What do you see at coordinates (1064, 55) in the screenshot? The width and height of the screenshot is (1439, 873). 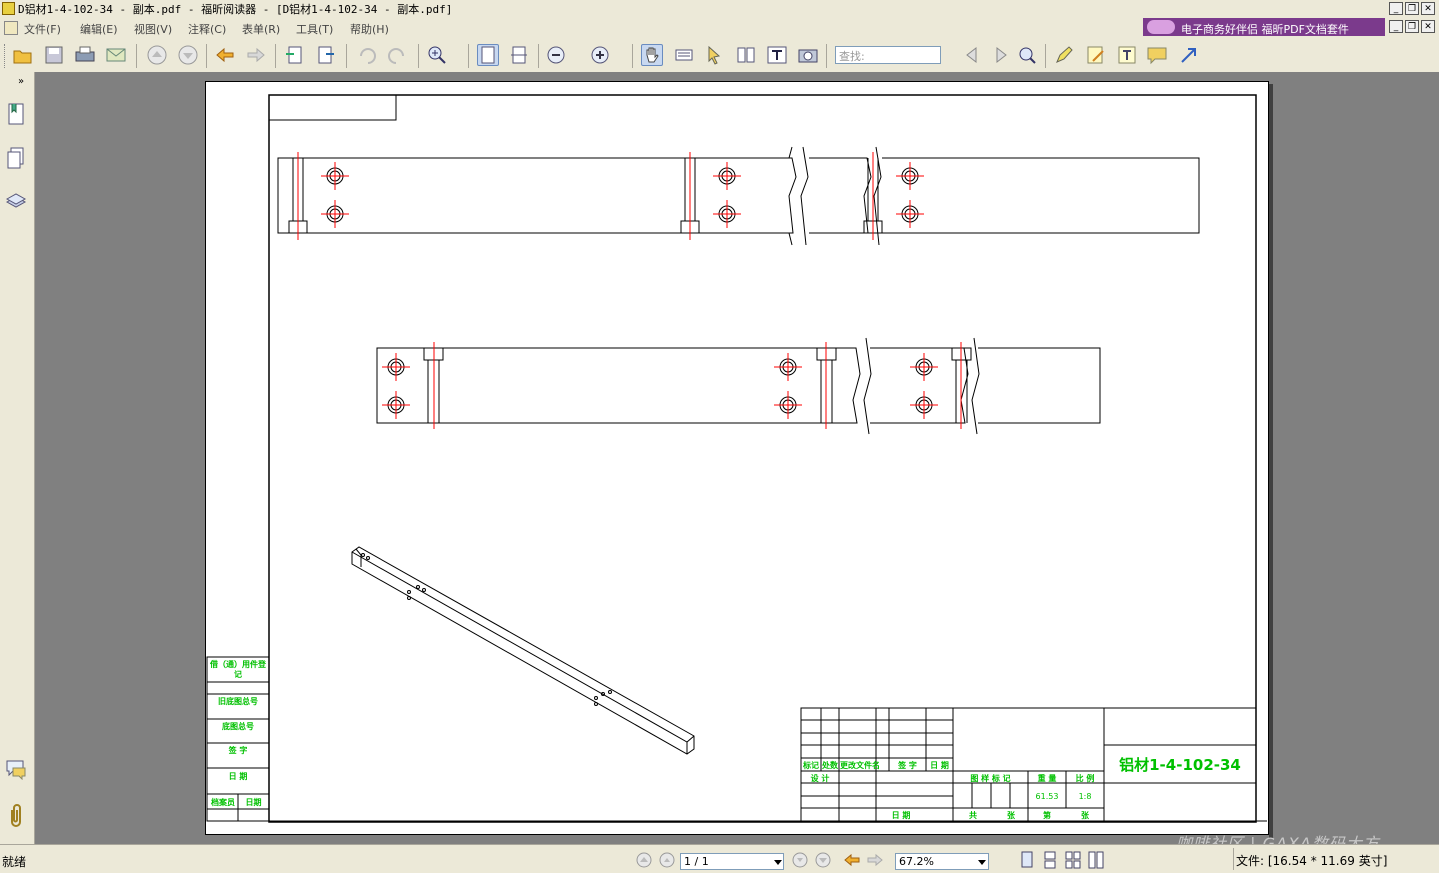 I see `highlight-icon` at bounding box center [1064, 55].